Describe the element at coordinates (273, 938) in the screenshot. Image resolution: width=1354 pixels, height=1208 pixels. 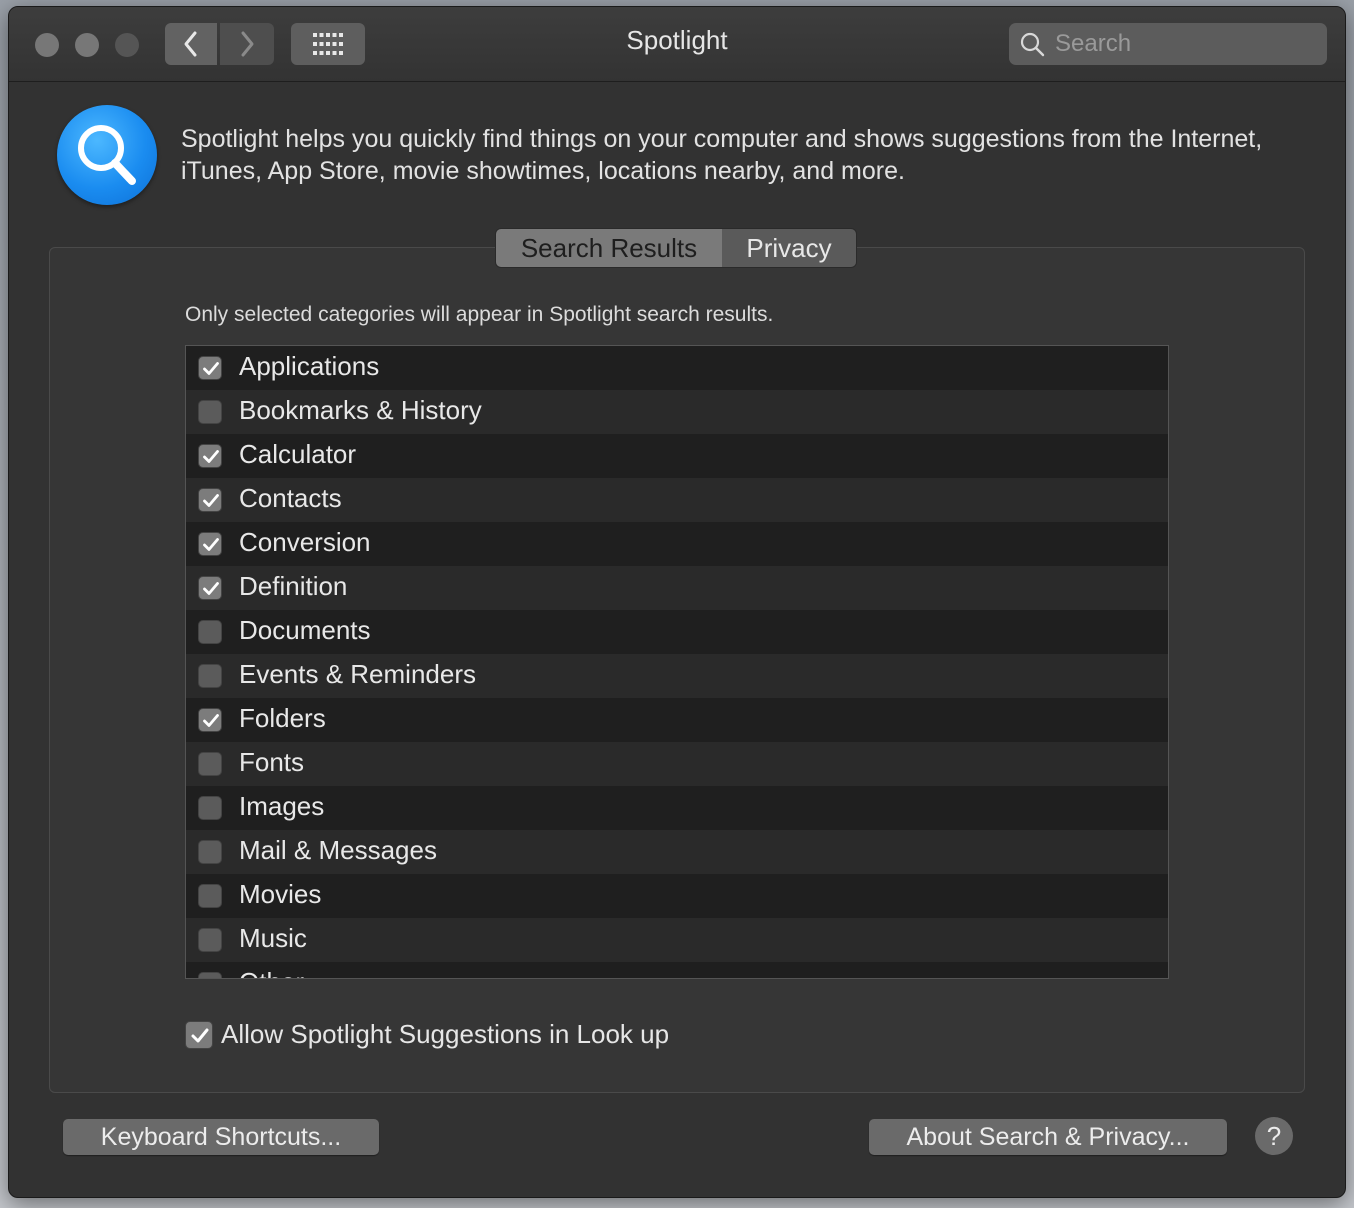
I see `category-label: Music` at that location.